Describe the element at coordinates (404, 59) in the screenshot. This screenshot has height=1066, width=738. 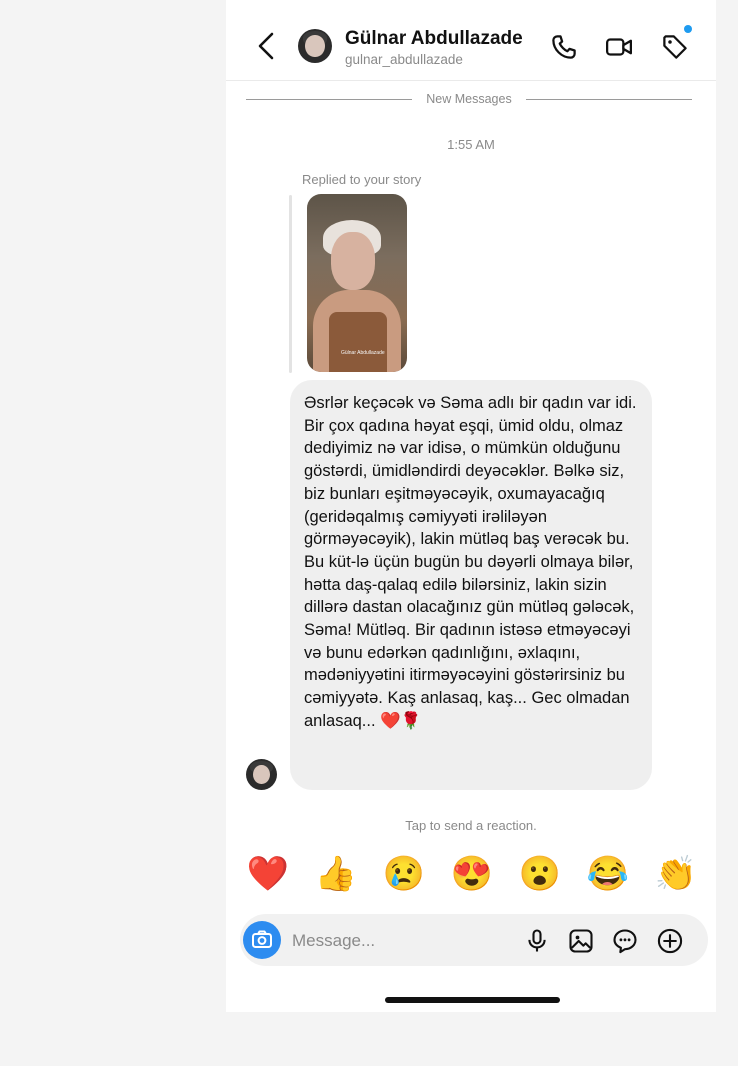
I see `contact-username: gulnar_abdullazade` at that location.